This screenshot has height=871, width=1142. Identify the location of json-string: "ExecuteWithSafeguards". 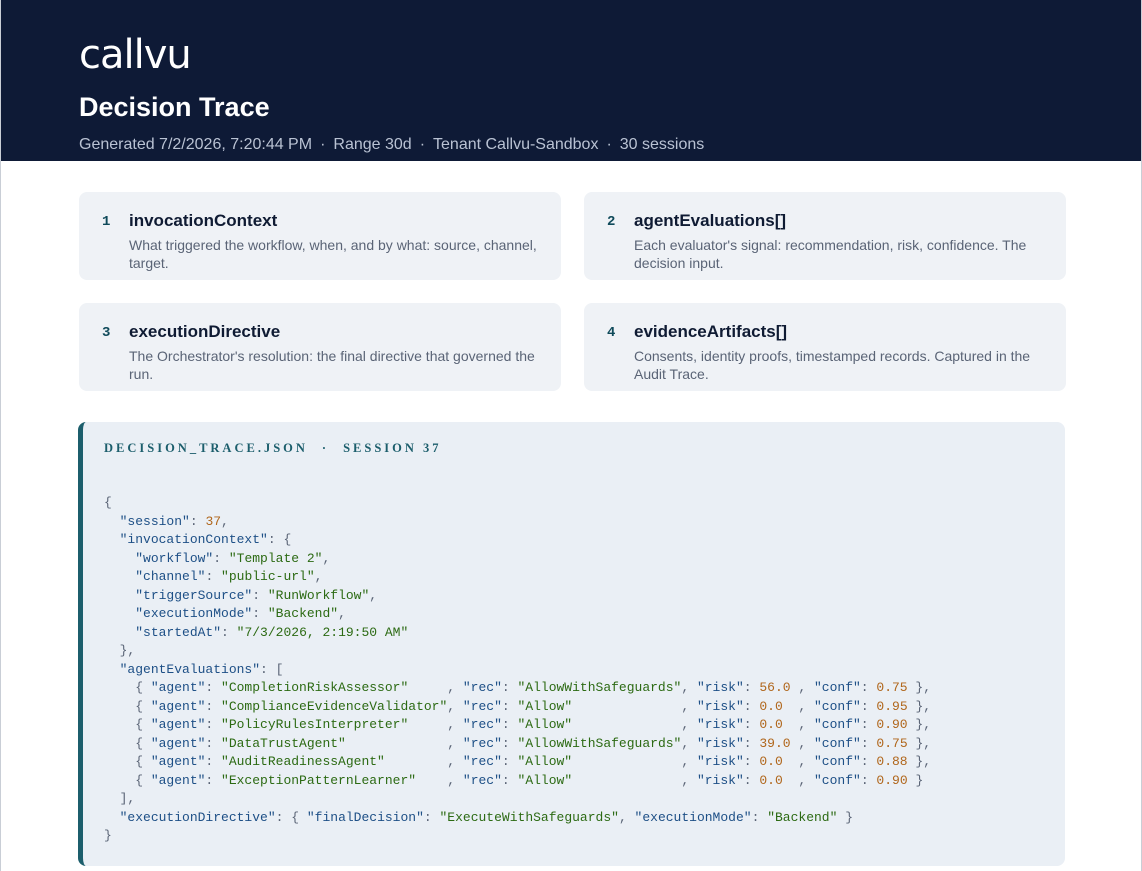
(529, 817).